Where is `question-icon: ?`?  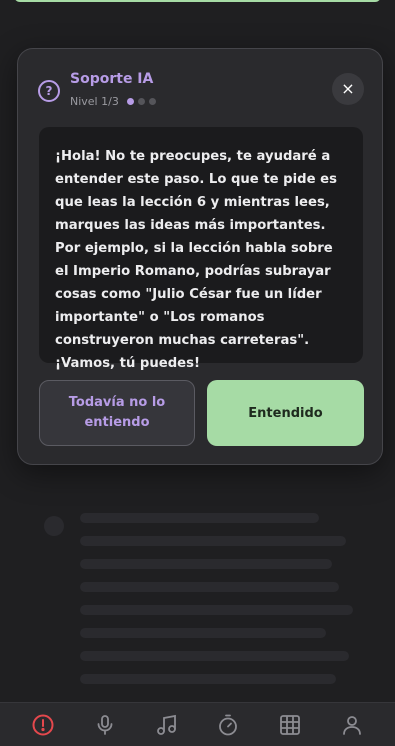 question-icon: ? is located at coordinates (49, 91).